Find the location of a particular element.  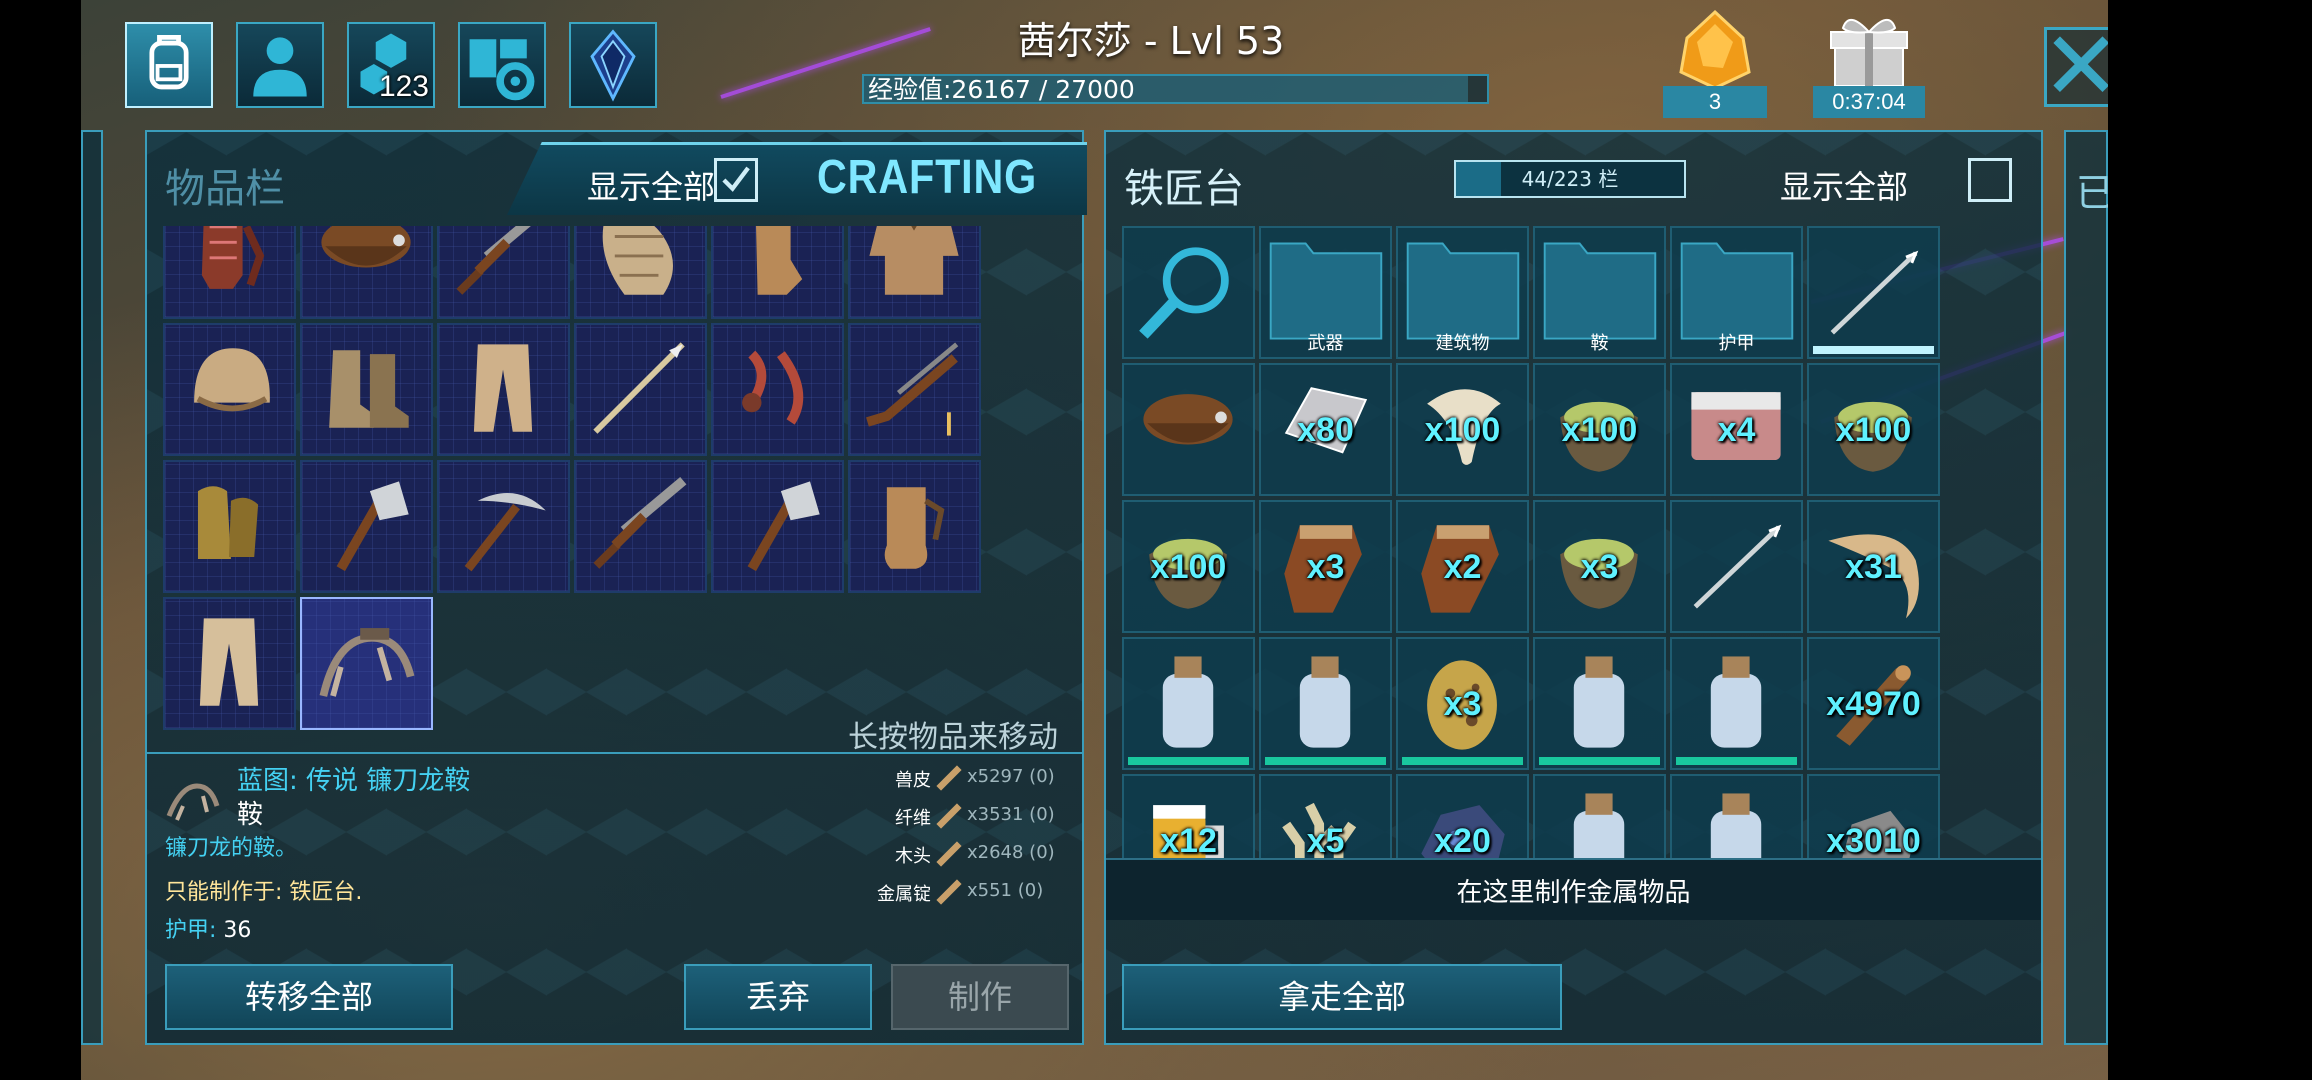

folder-slot: 鞍 is located at coordinates (1599, 292).